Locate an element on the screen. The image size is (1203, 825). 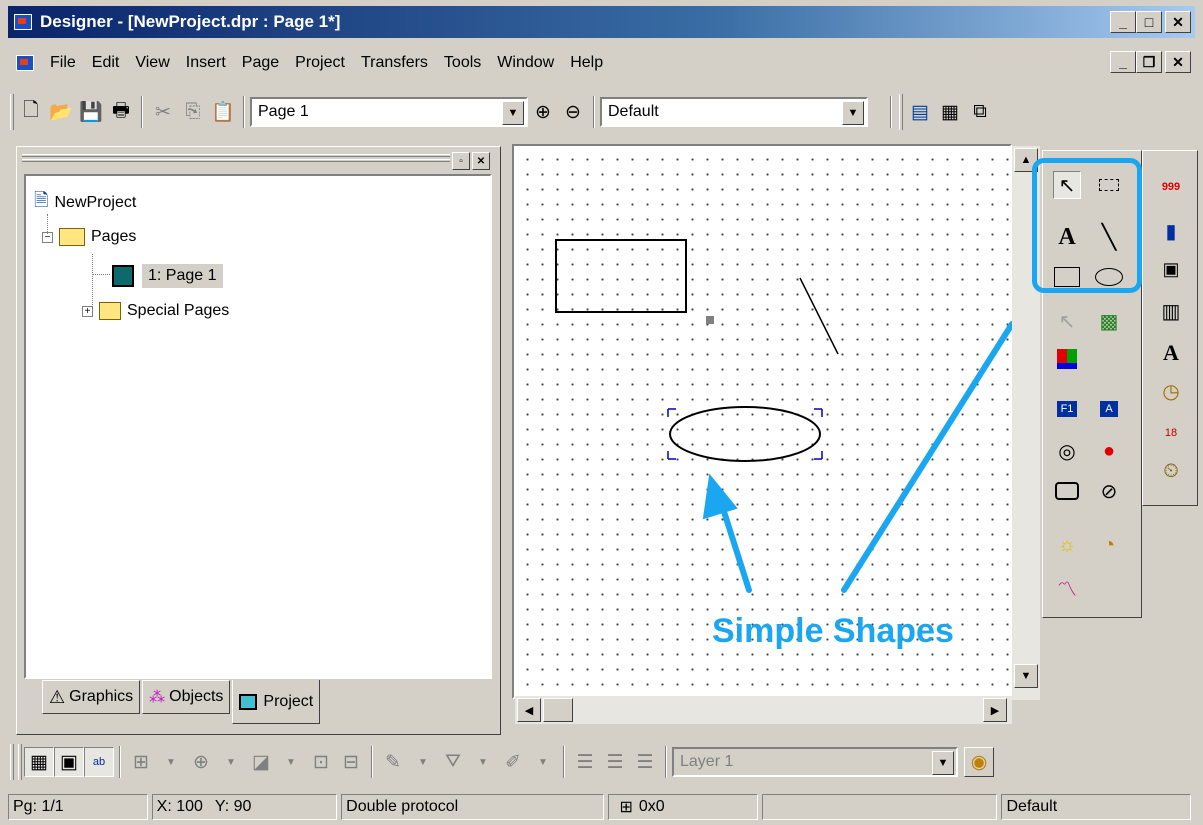
lamp-icon: ● is located at coordinates (1109, 451).